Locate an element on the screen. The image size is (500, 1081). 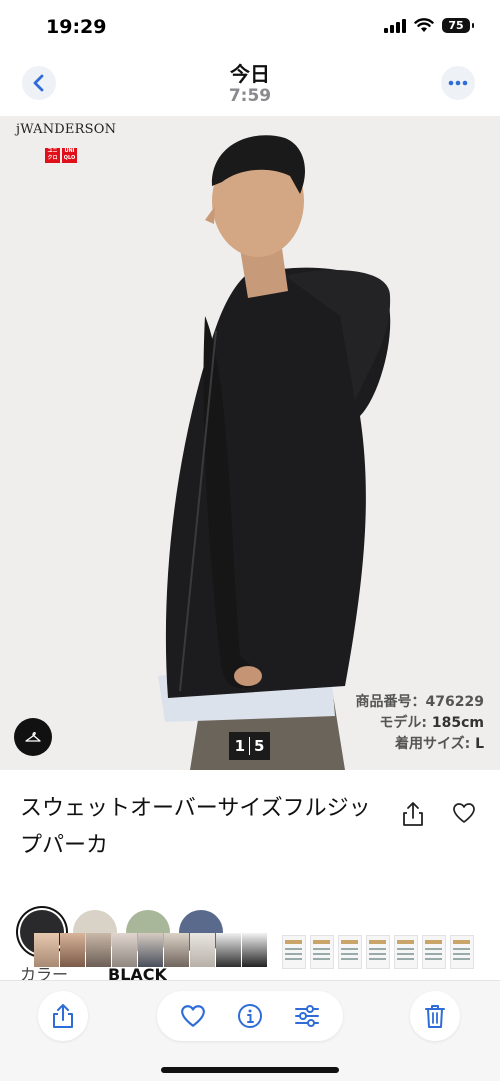
product-favorite-button is located at coordinates (465, 815).